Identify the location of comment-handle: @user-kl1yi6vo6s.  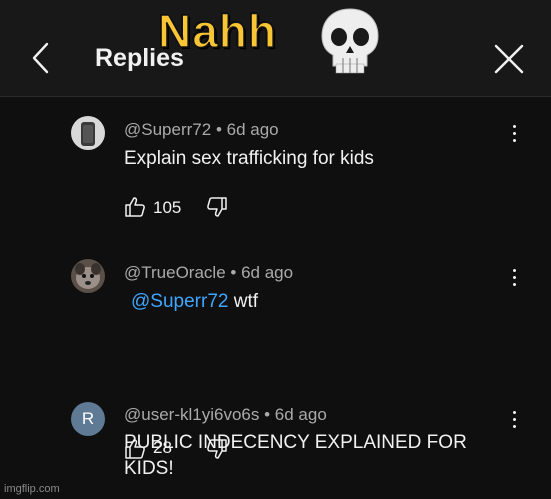
(191, 414).